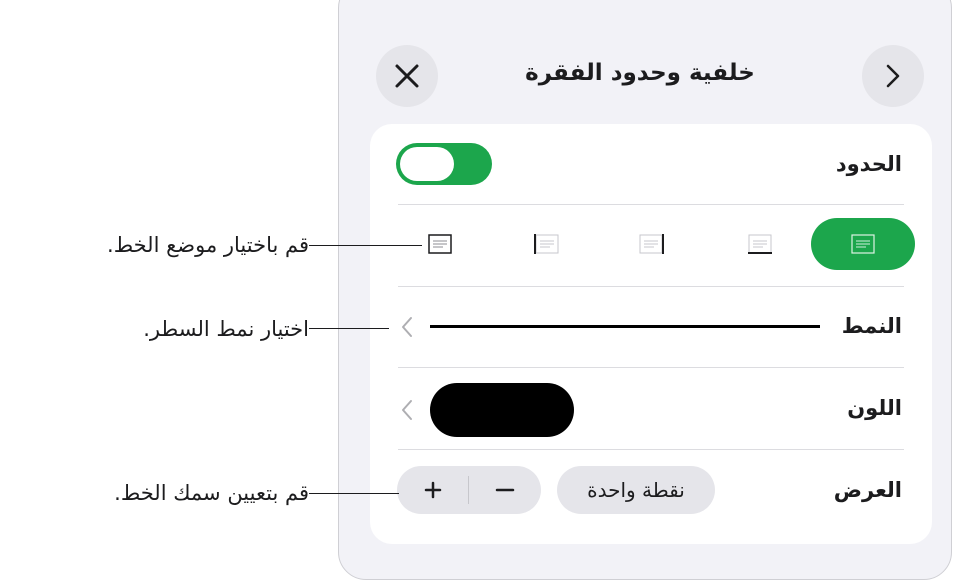 This screenshot has height=580, width=966. Describe the element at coordinates (871, 326) in the screenshot. I see `style-label: النمط` at that location.